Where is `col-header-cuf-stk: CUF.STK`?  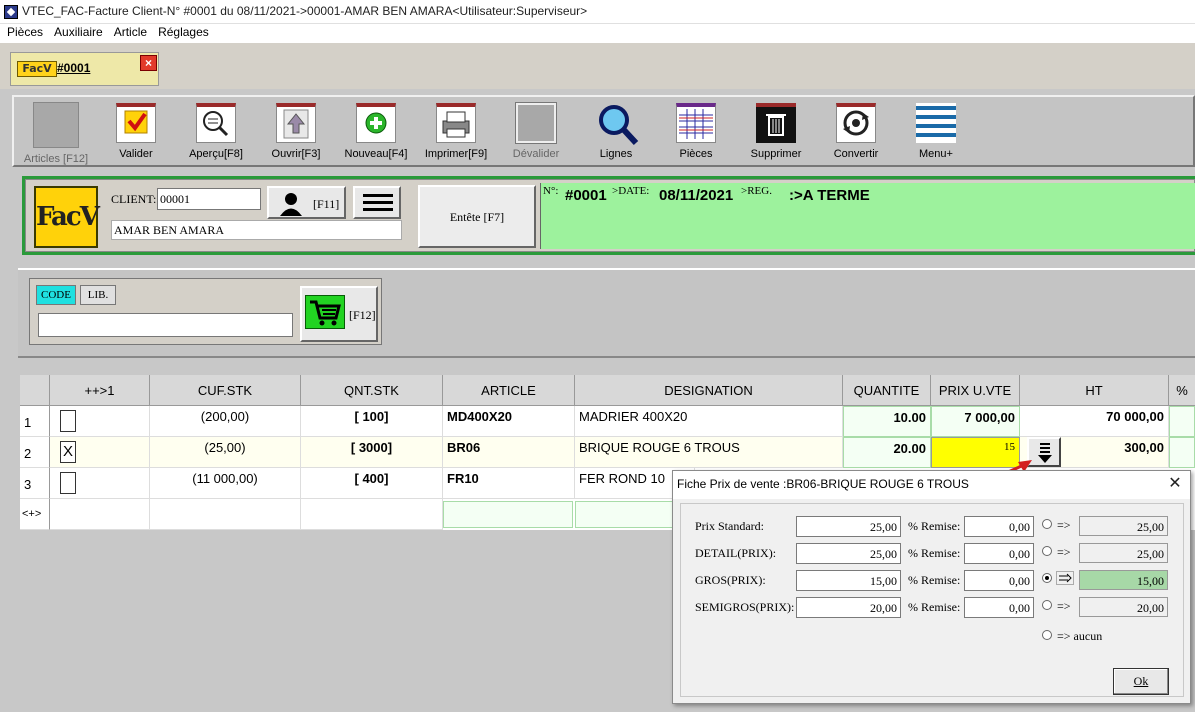
col-header-cuf-stk: CUF.STK is located at coordinates (225, 390).